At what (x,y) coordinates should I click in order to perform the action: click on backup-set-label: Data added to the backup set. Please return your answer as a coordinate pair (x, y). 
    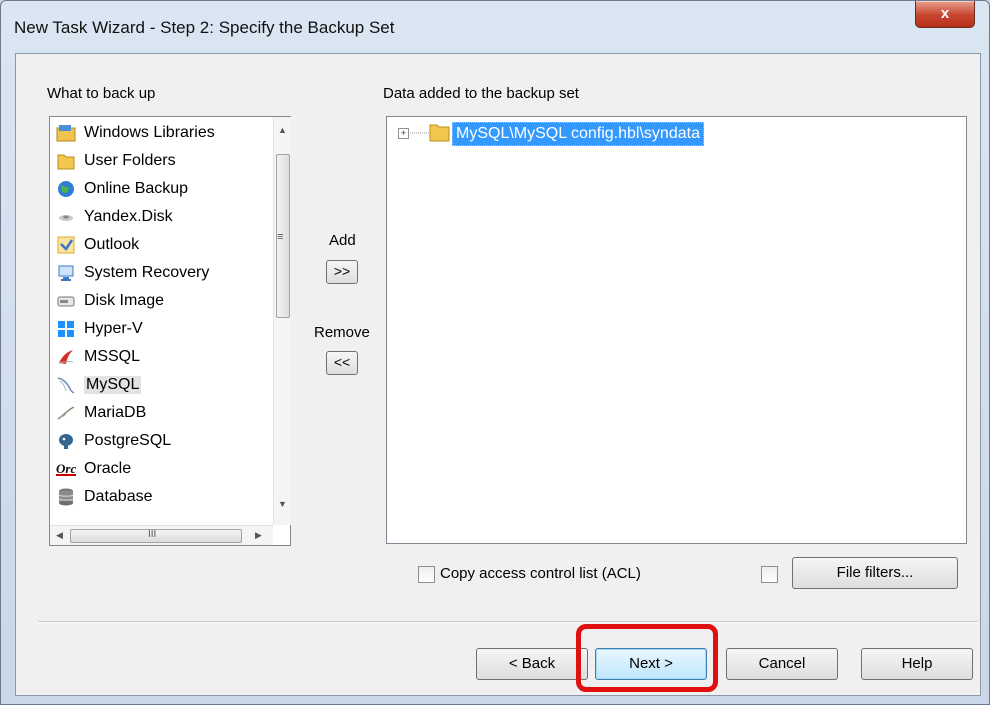
    Looking at the image, I should click on (481, 93).